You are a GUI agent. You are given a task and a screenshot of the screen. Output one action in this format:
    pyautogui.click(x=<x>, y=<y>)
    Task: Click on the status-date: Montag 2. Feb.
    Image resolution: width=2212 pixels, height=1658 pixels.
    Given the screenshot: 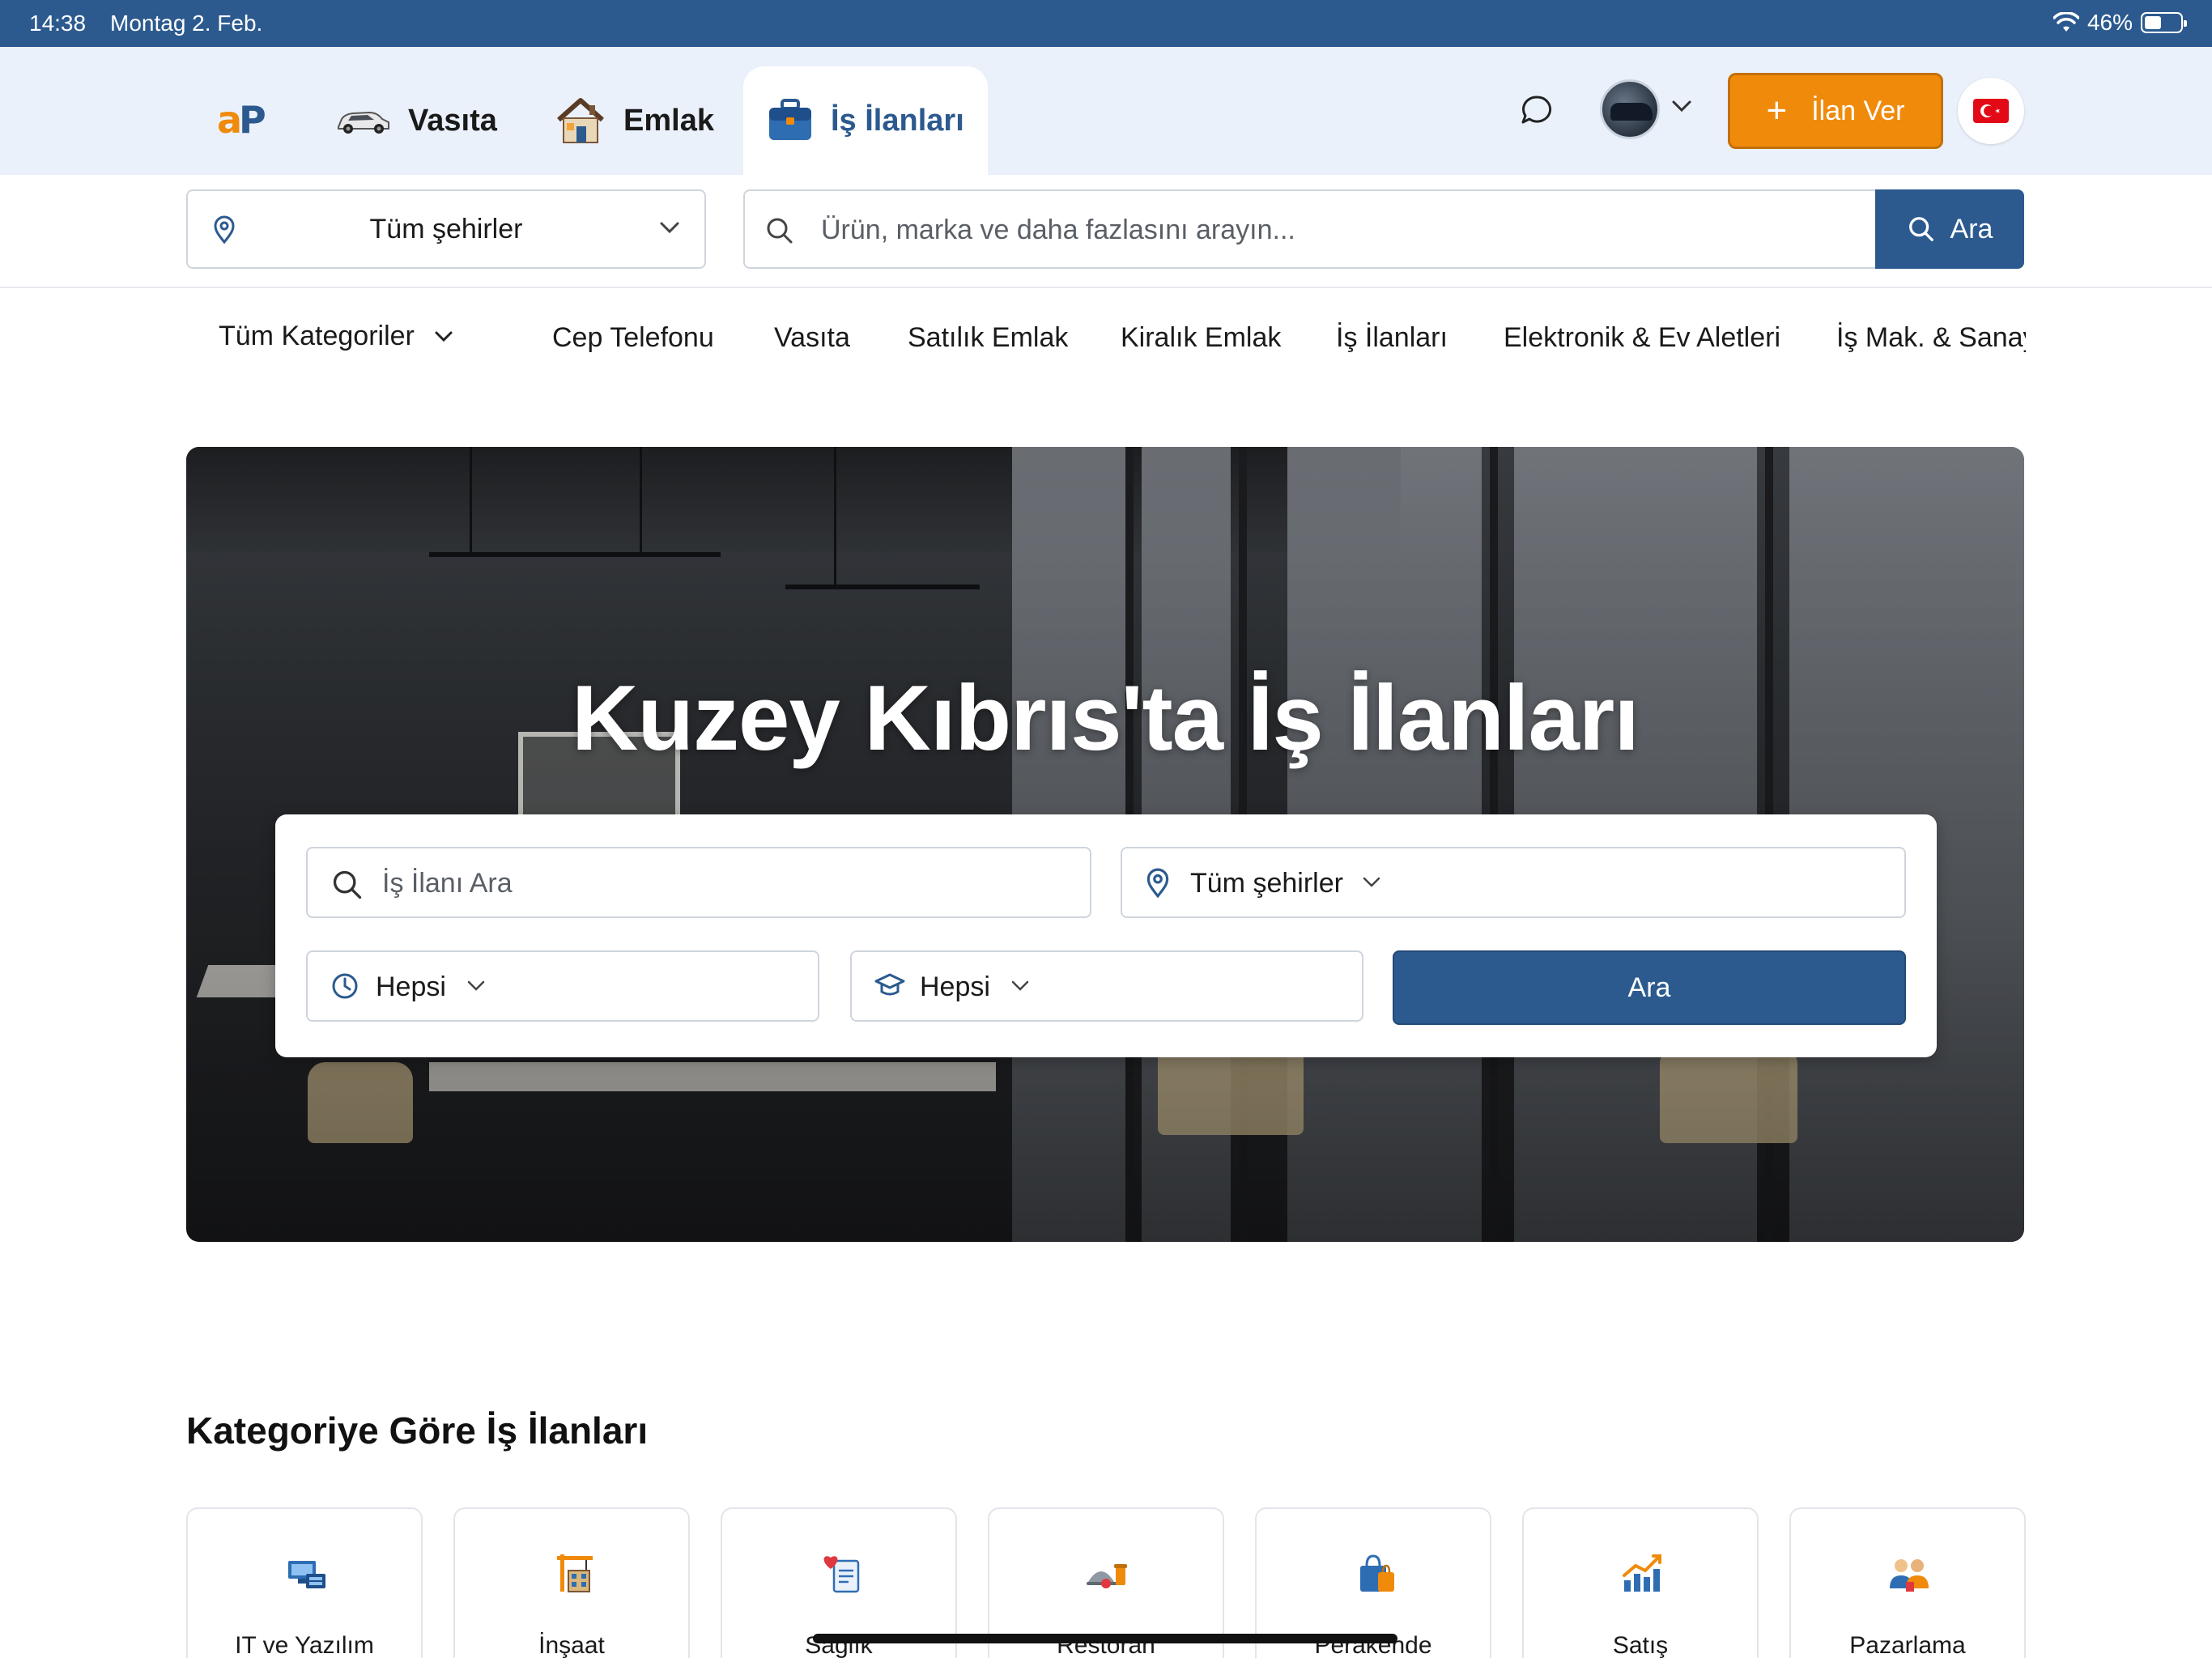 What is the action you would take?
    pyautogui.click(x=186, y=23)
    